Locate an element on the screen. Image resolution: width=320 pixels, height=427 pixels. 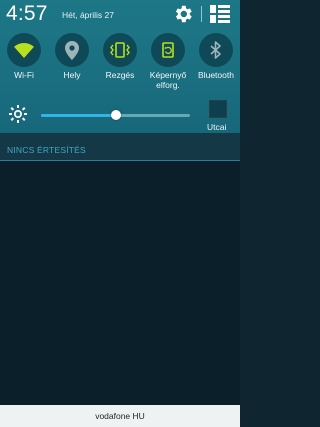
carrier-label: vodafone HU is located at coordinates (120, 416).